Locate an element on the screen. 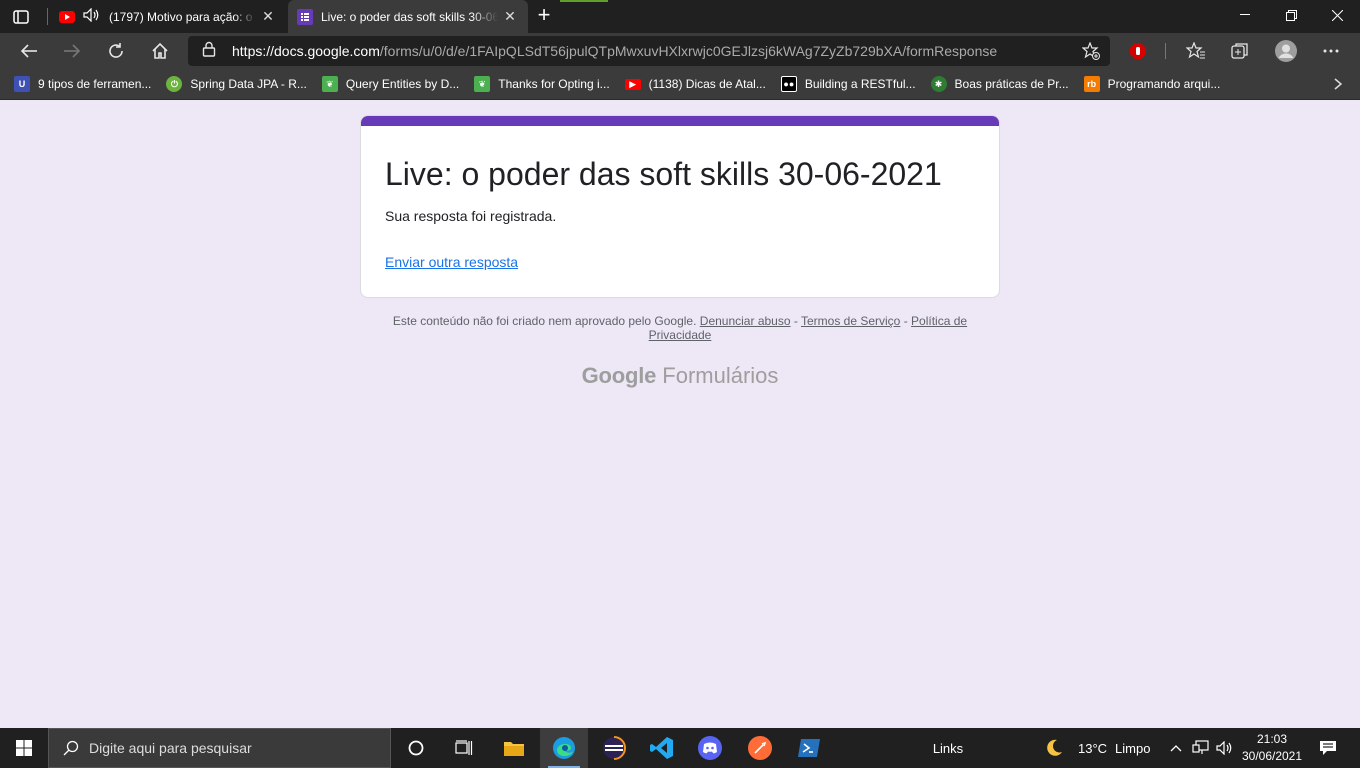 The width and height of the screenshot is (1360, 768). arrow-left-icon is located at coordinates (28, 51).